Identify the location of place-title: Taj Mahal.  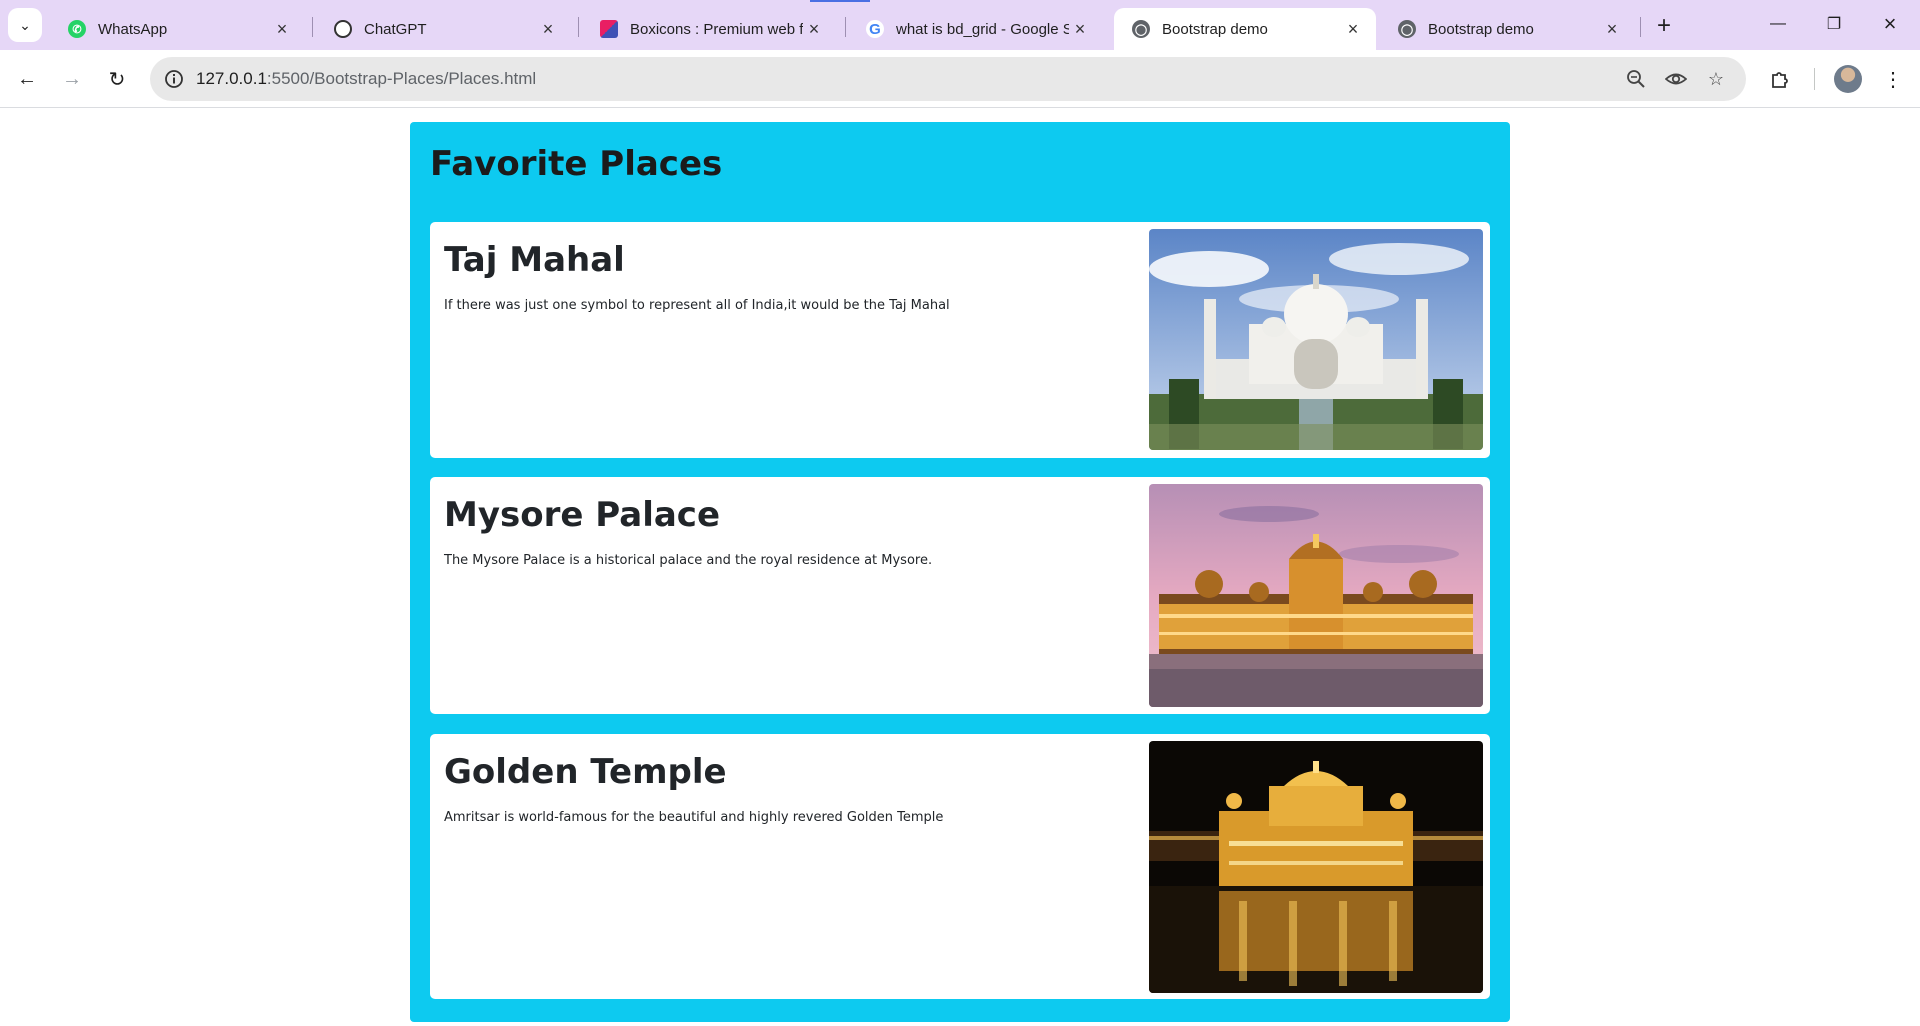
(534, 260).